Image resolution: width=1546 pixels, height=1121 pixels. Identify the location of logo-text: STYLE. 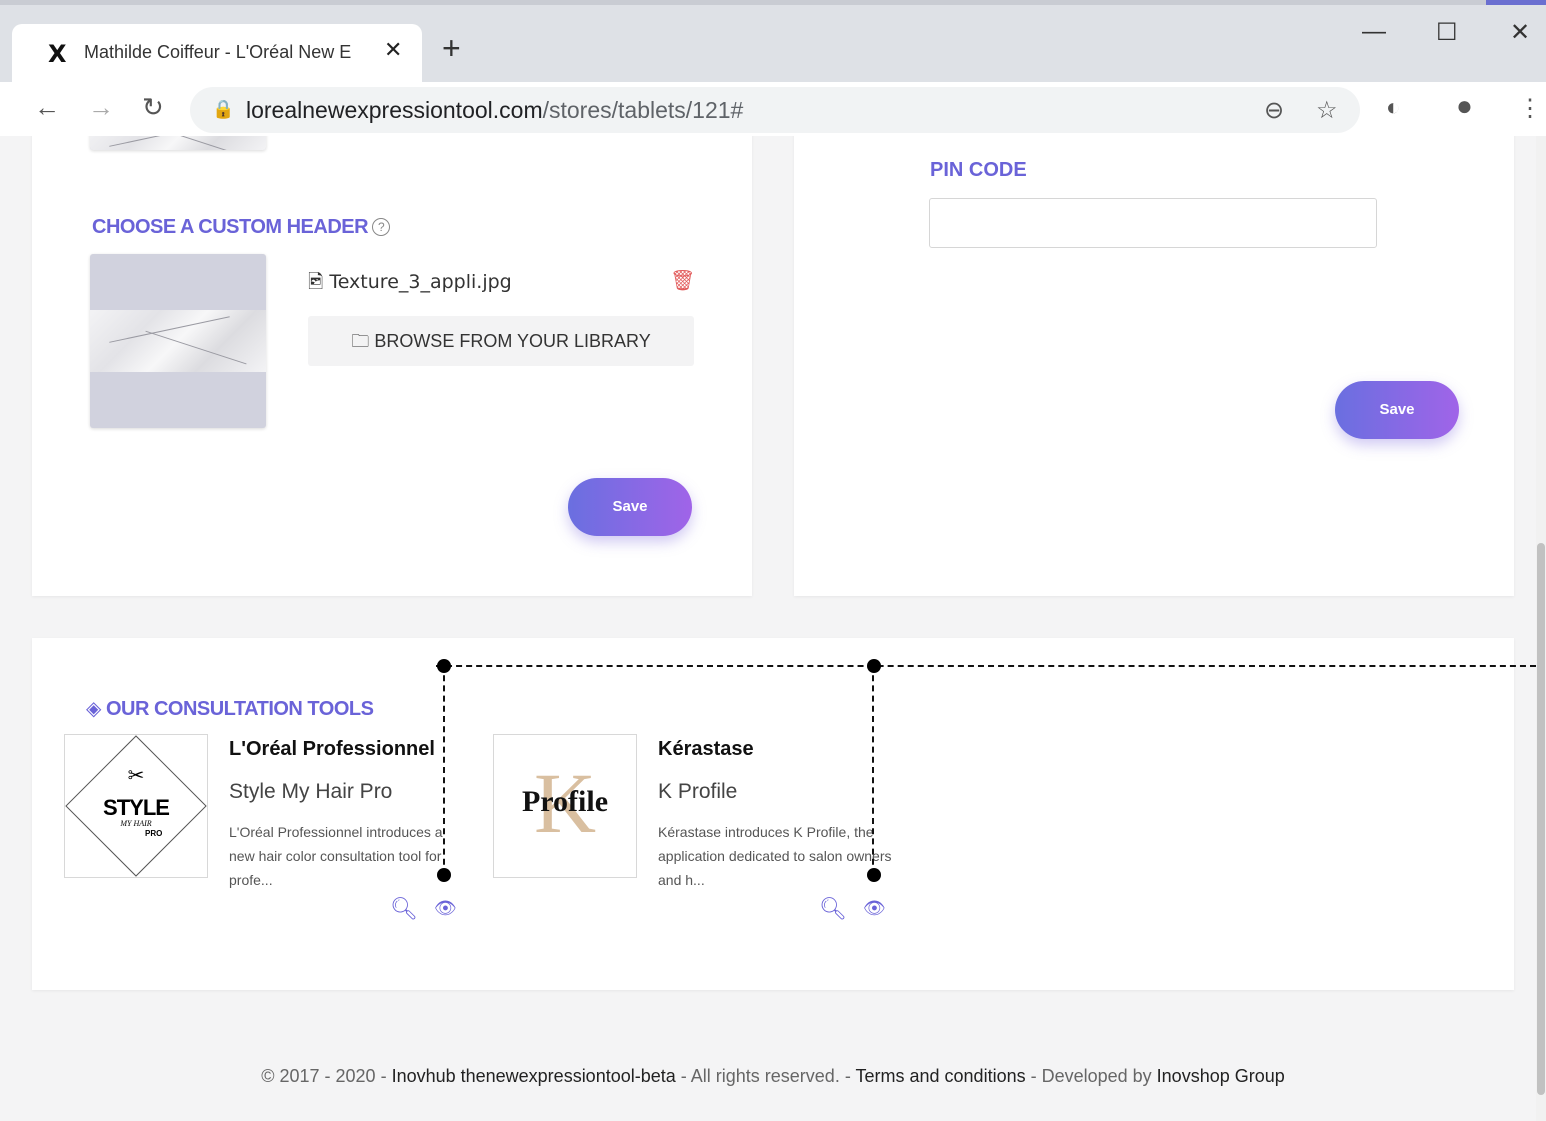
(136, 807).